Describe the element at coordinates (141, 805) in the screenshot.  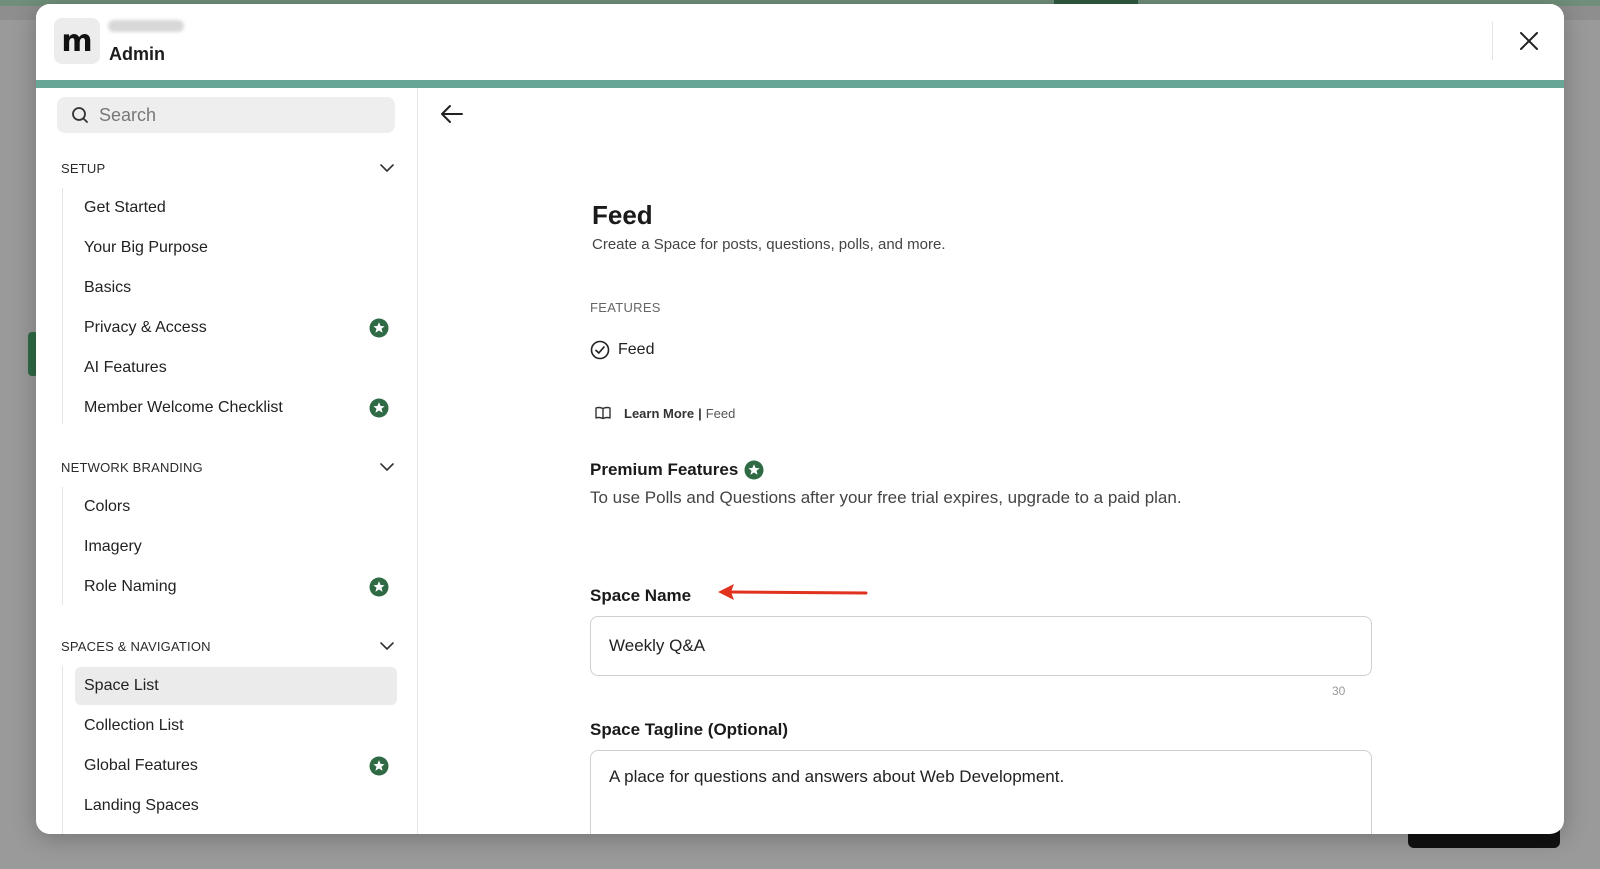
I see `sidebar-item-label: Landing Spaces` at that location.